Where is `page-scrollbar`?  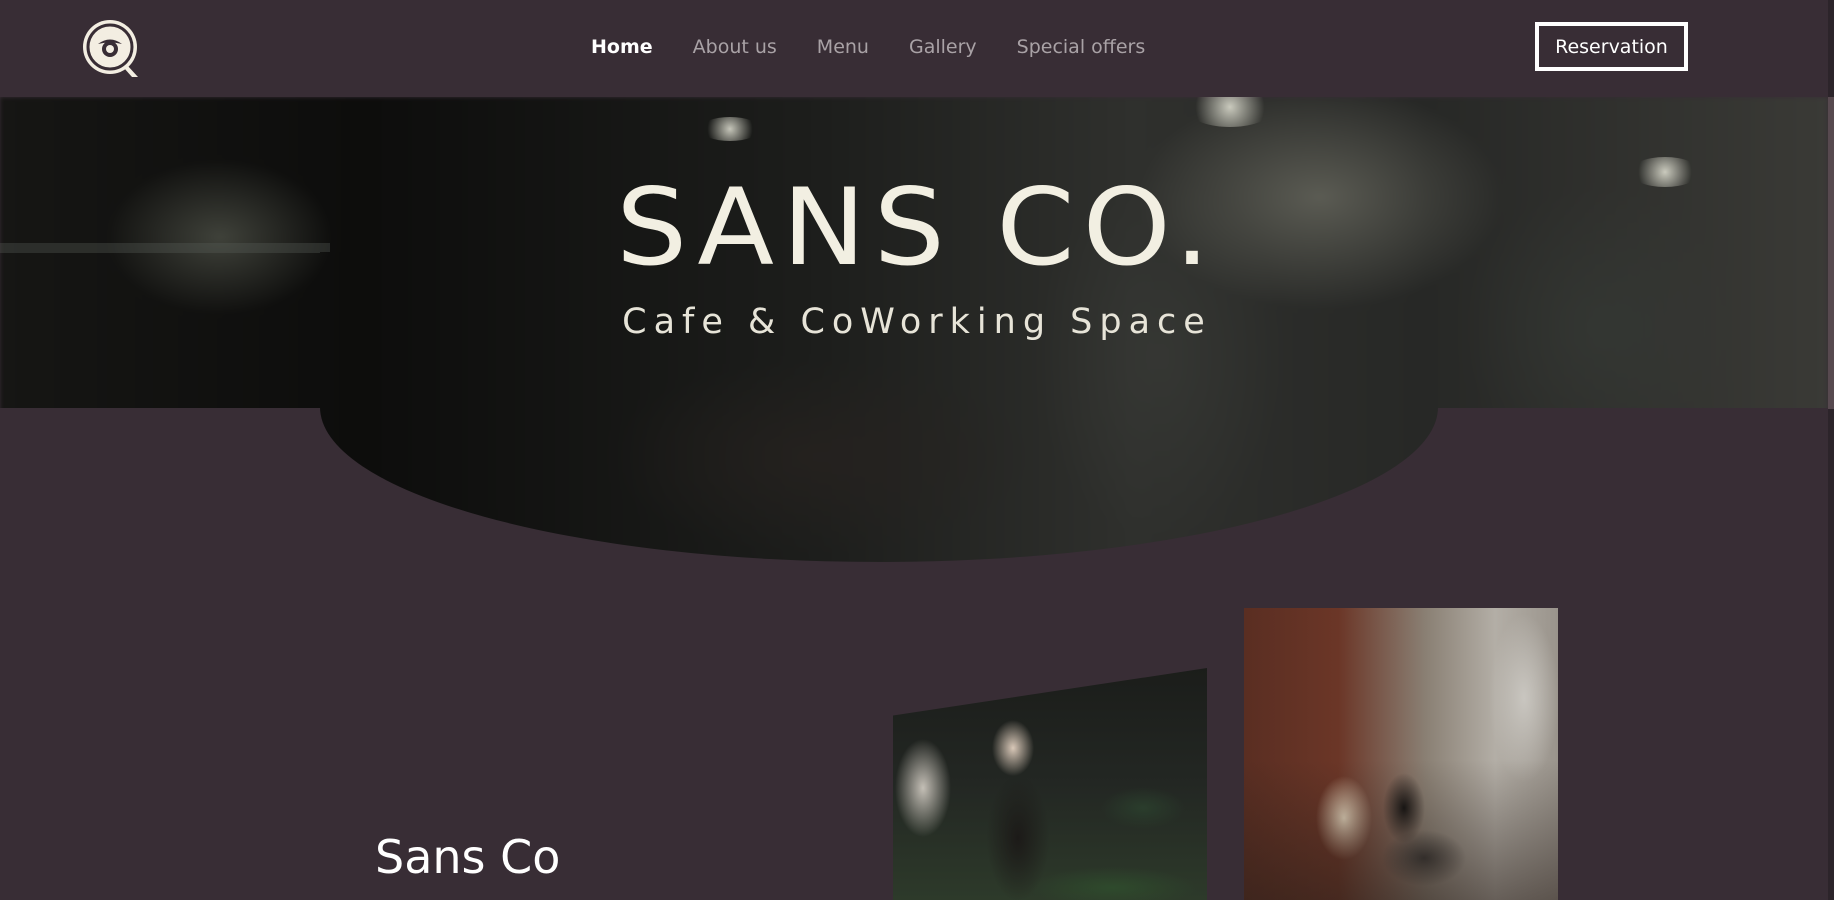
page-scrollbar is located at coordinates (1831, 450).